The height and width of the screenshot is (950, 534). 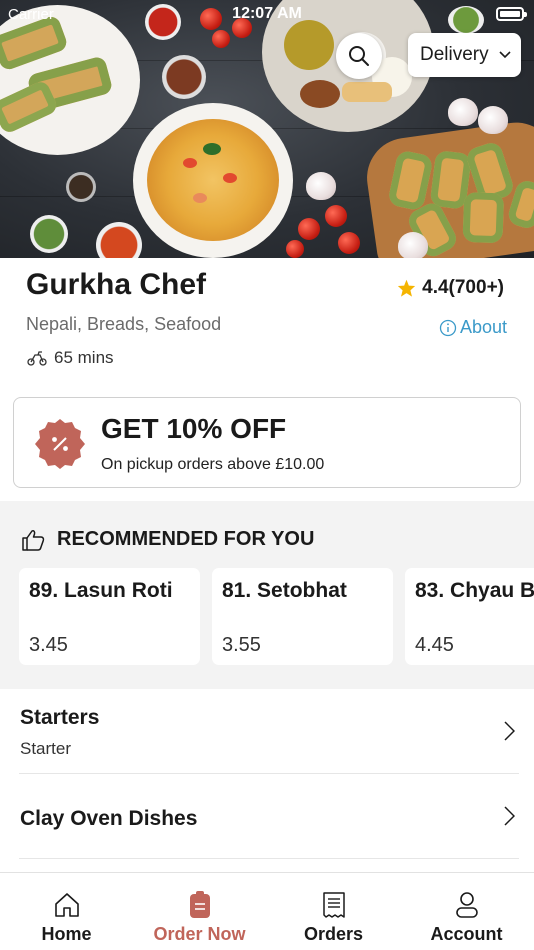 I want to click on menu-category-starters: Starters Starter, so click(x=269, y=731).